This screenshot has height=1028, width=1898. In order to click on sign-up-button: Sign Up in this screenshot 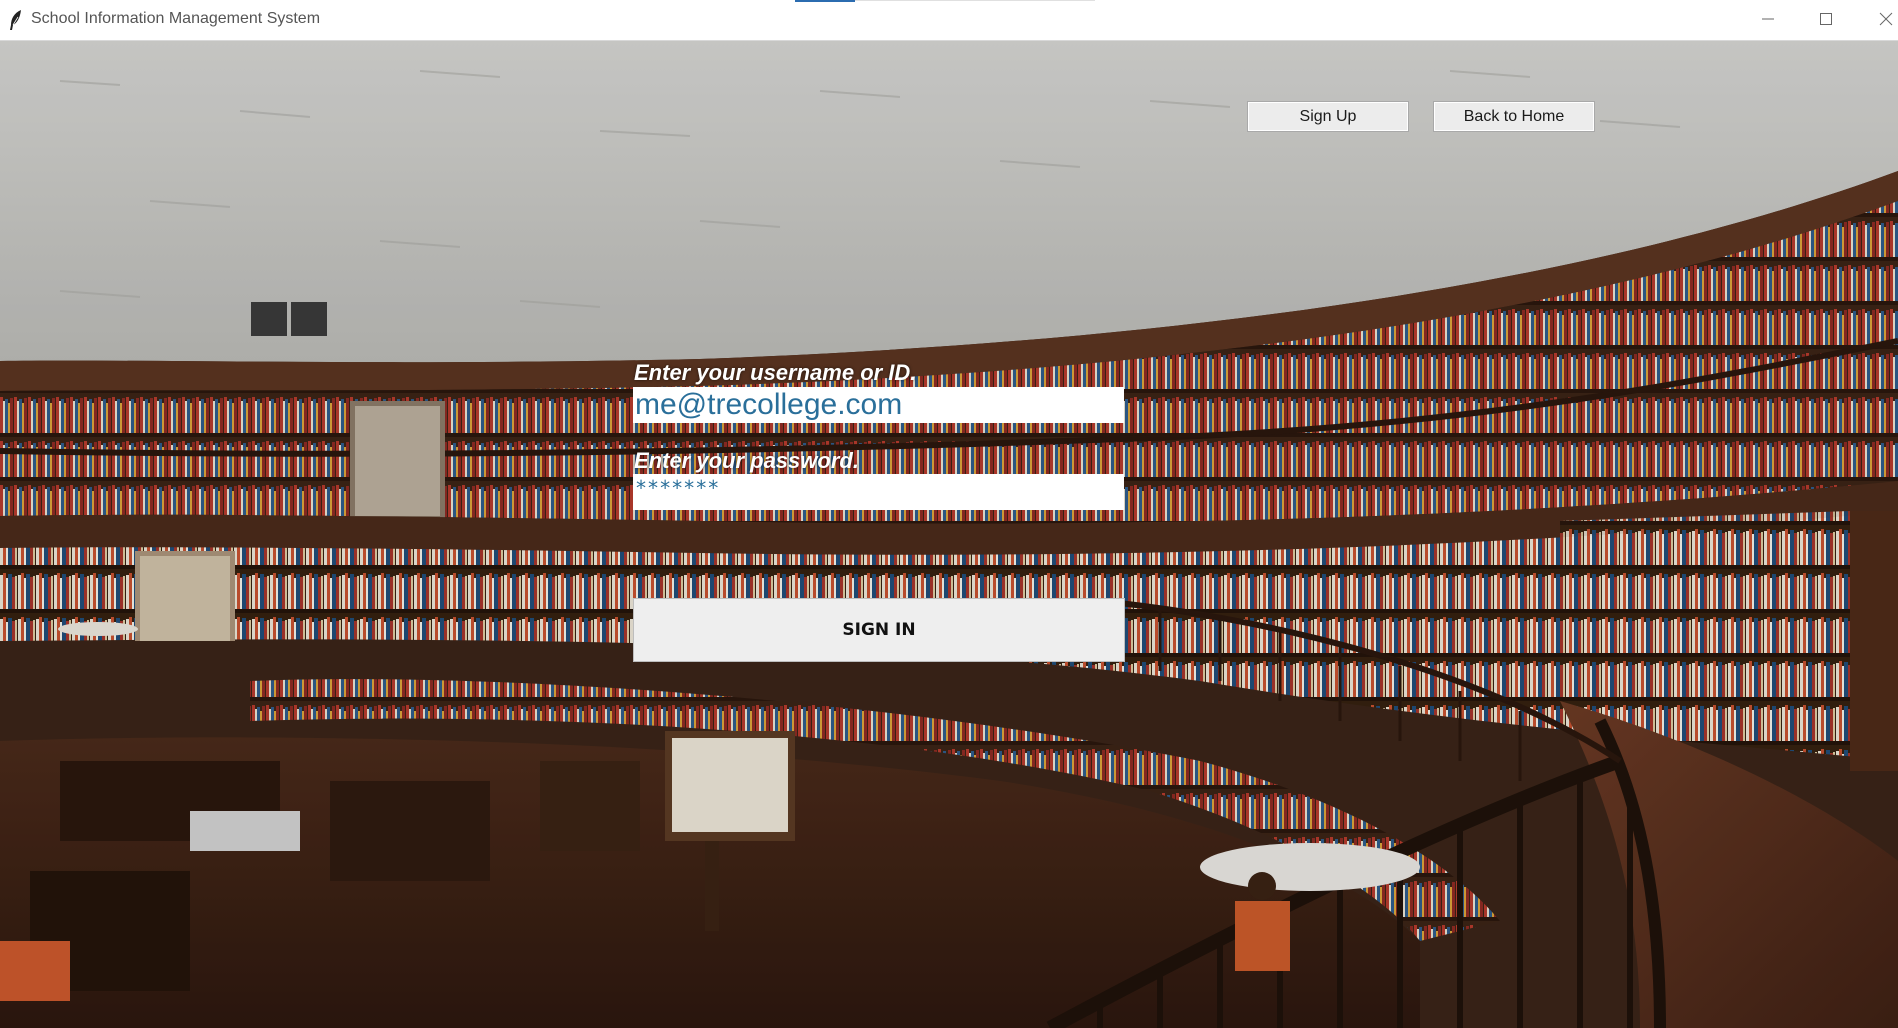, I will do `click(1328, 116)`.